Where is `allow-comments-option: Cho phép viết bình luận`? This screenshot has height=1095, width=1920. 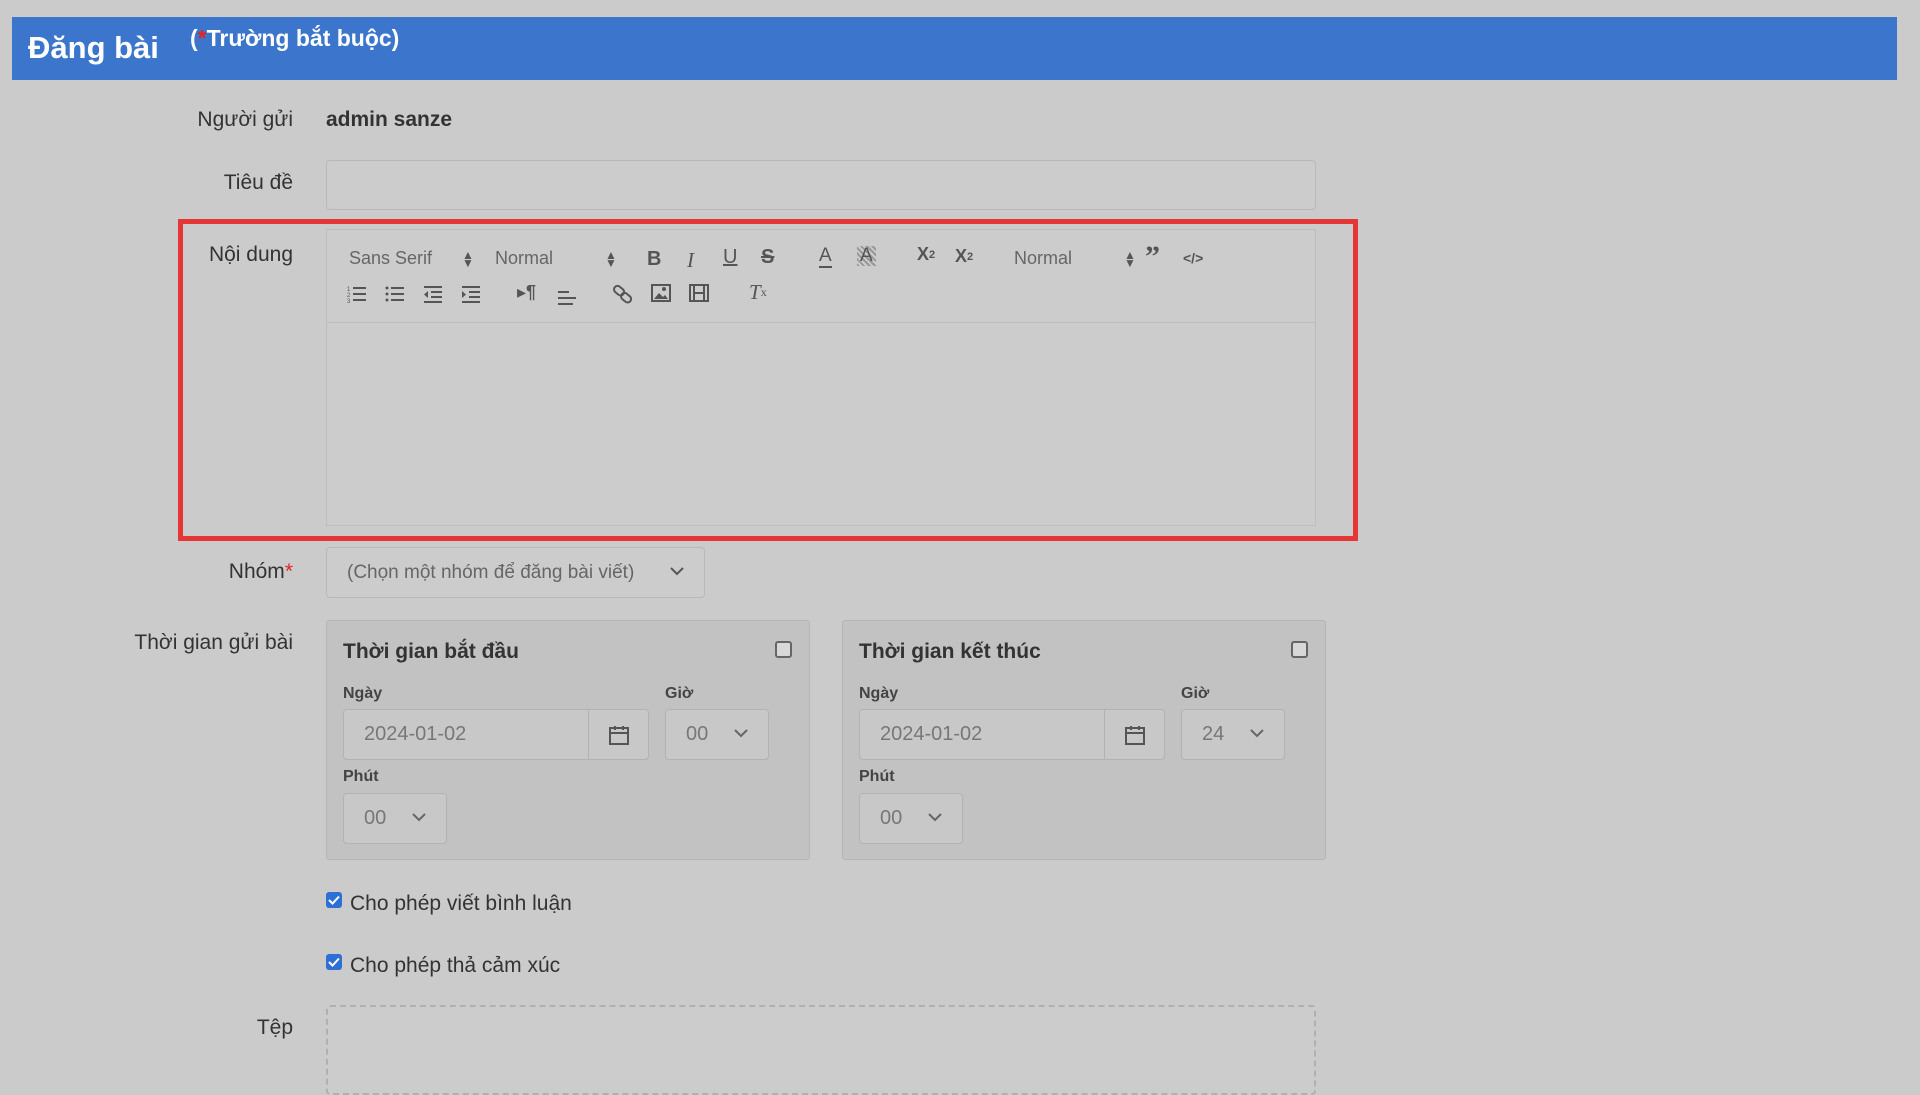 allow-comments-option: Cho phép viết bình luận is located at coordinates (449, 904).